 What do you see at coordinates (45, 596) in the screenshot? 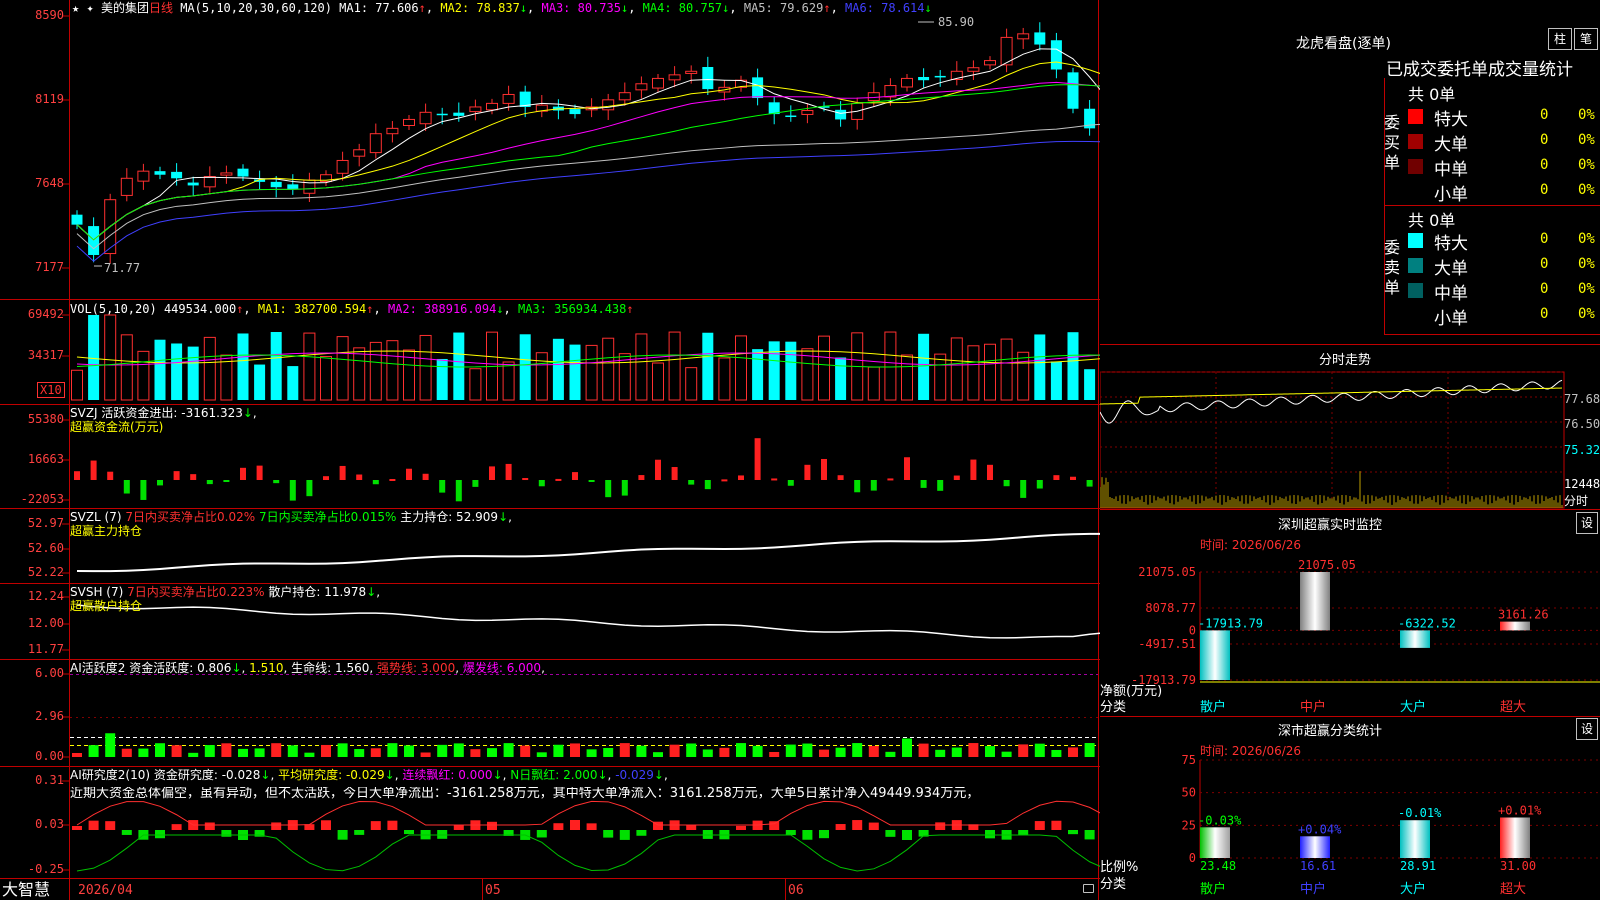
I see `svsh-axis-label: 12.24` at bounding box center [45, 596].